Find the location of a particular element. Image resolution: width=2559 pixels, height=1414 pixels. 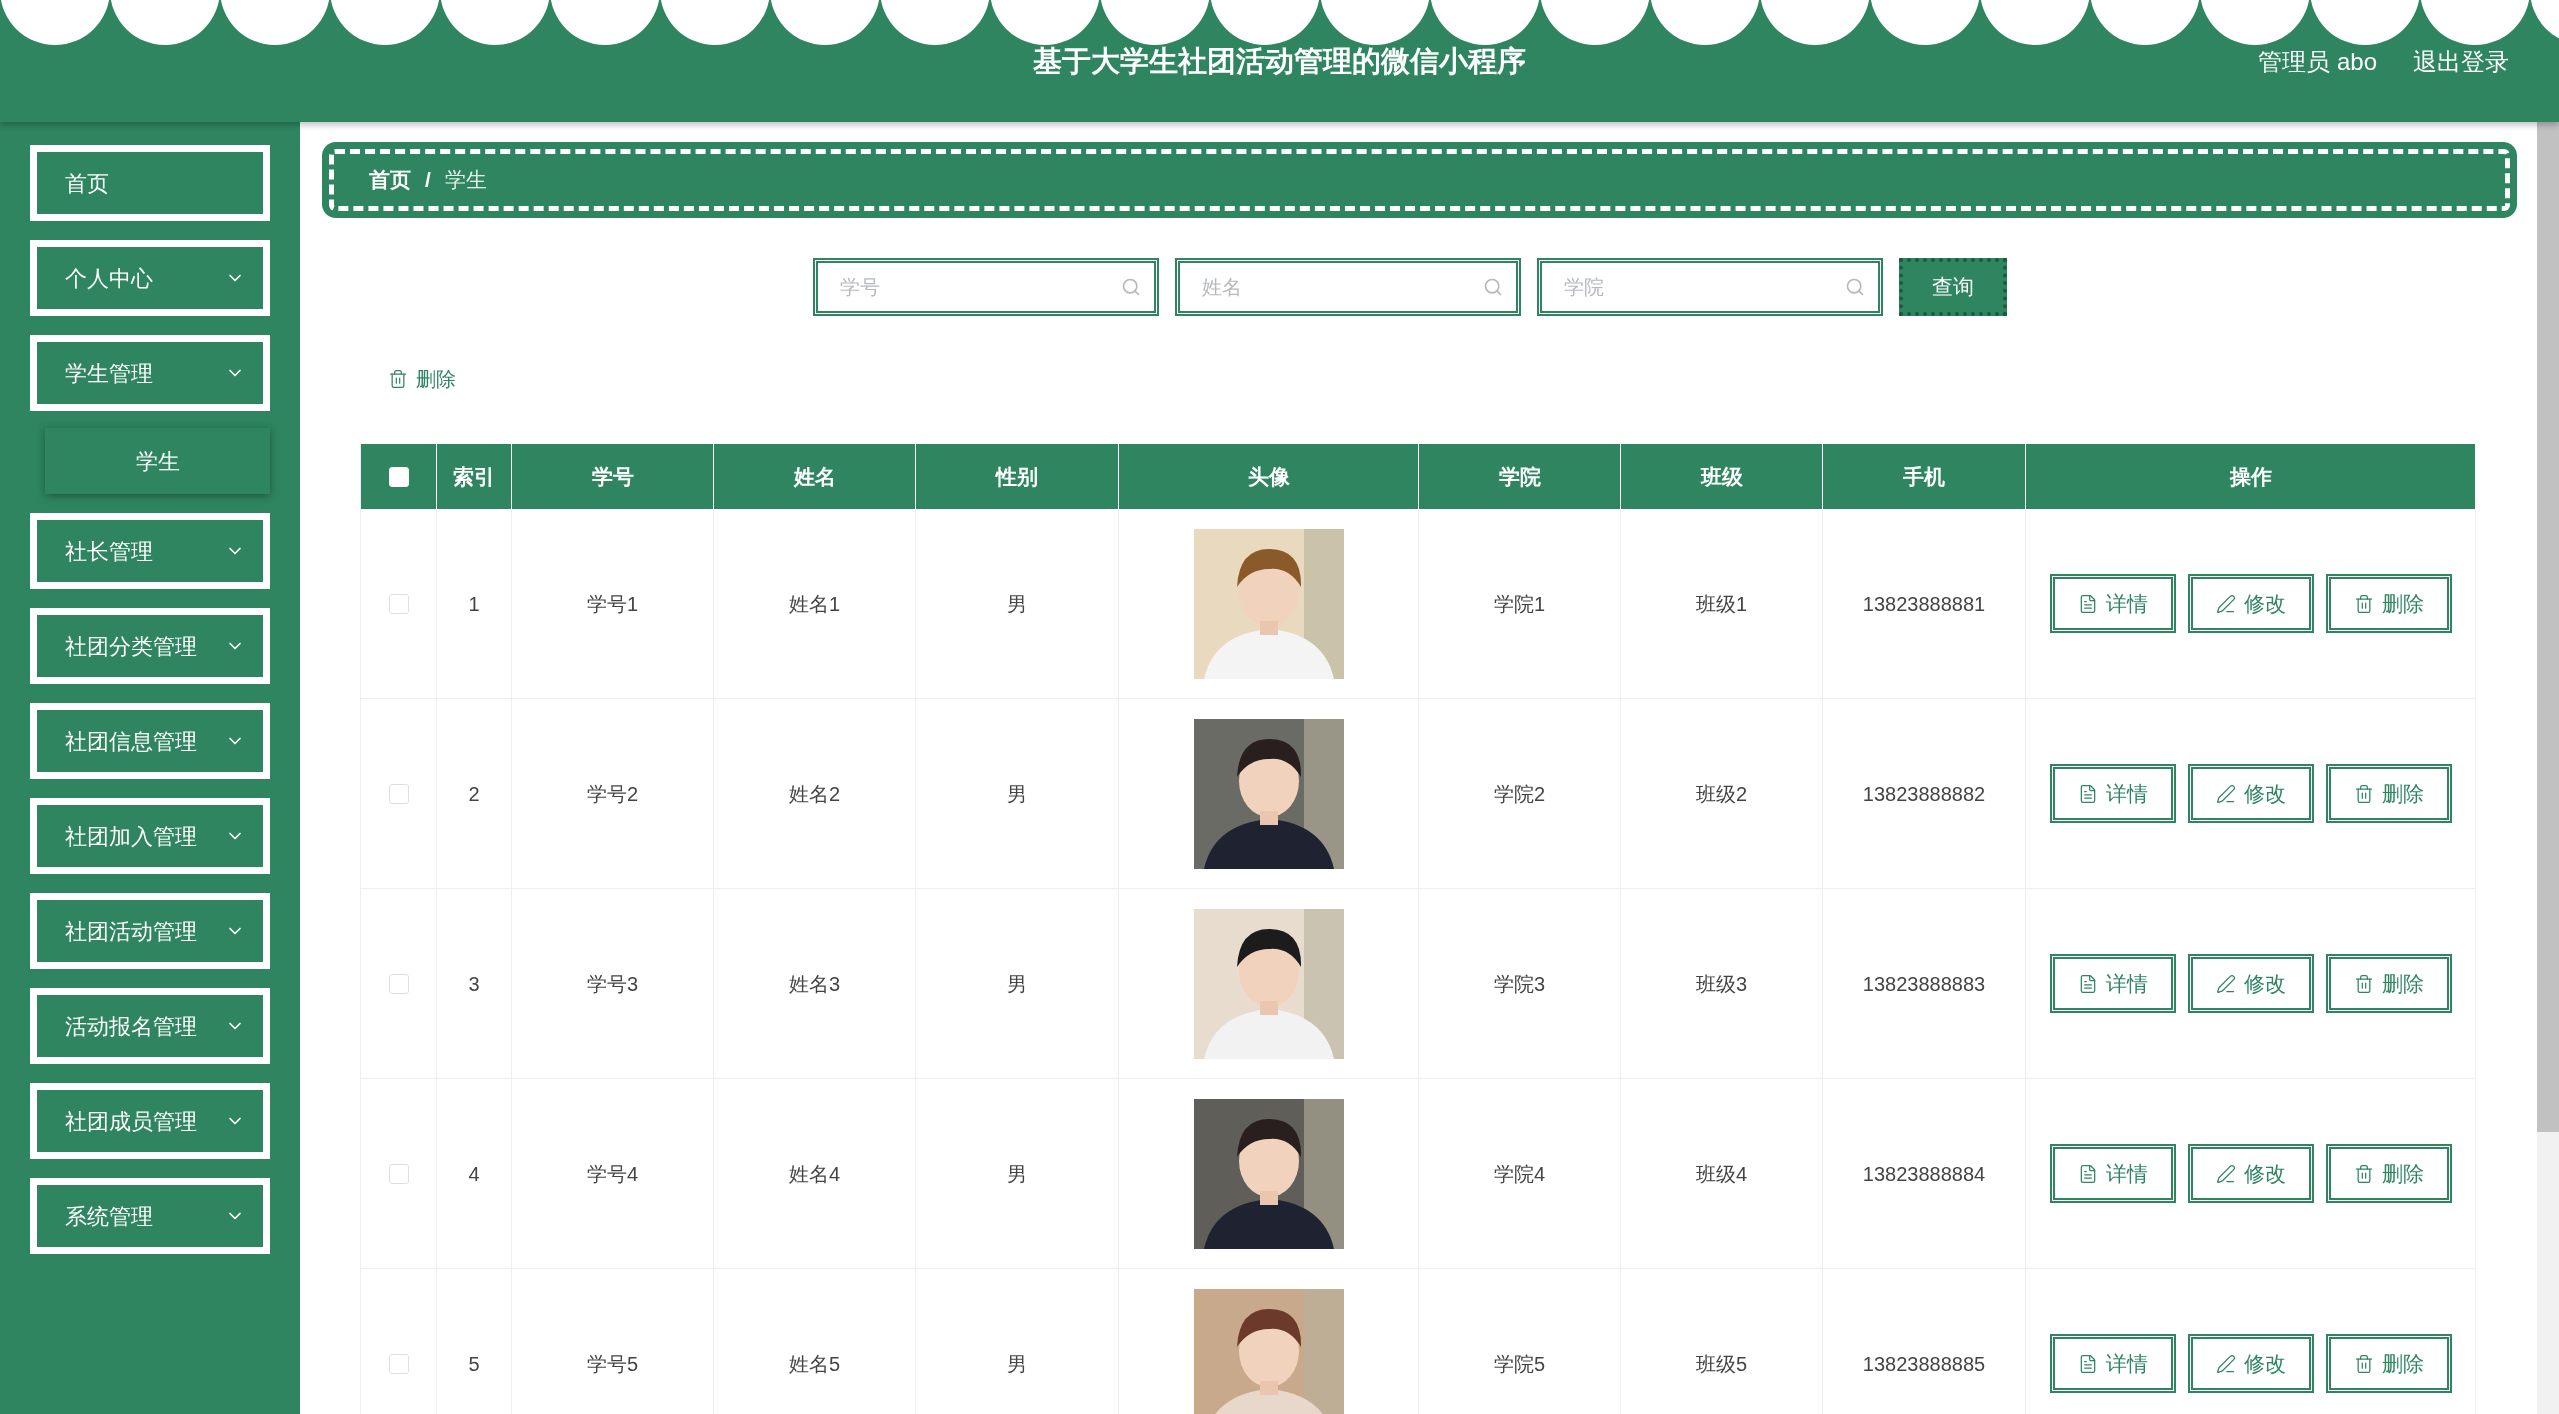

table-cell-text: 2 is located at coordinates (474, 794).